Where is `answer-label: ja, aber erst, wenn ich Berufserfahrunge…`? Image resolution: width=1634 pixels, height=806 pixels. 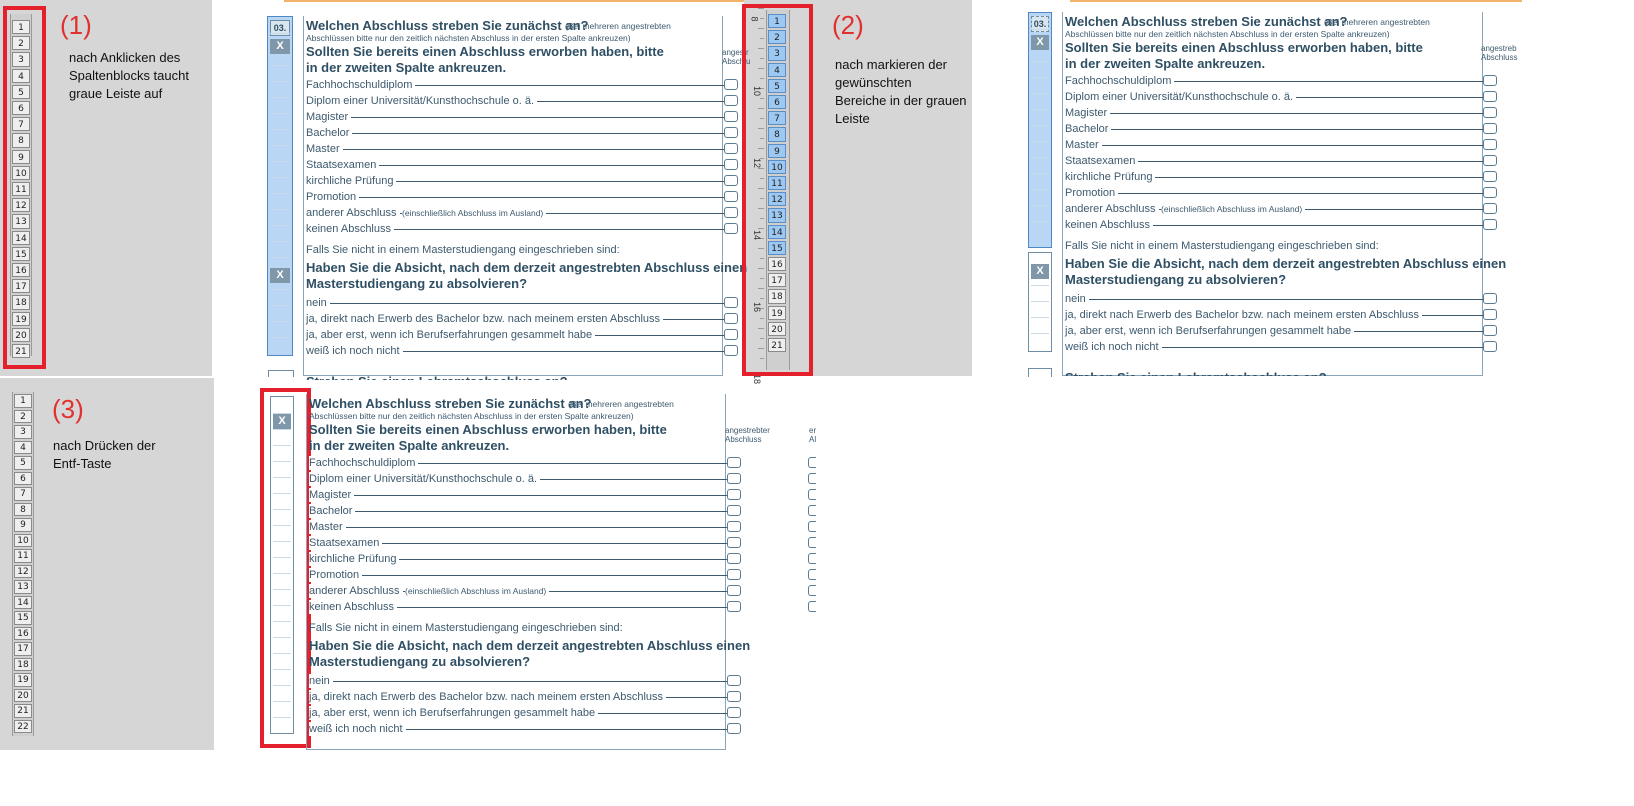
answer-label: ja, aber erst, wenn ich Berufserfahrunge… is located at coordinates (1210, 331).